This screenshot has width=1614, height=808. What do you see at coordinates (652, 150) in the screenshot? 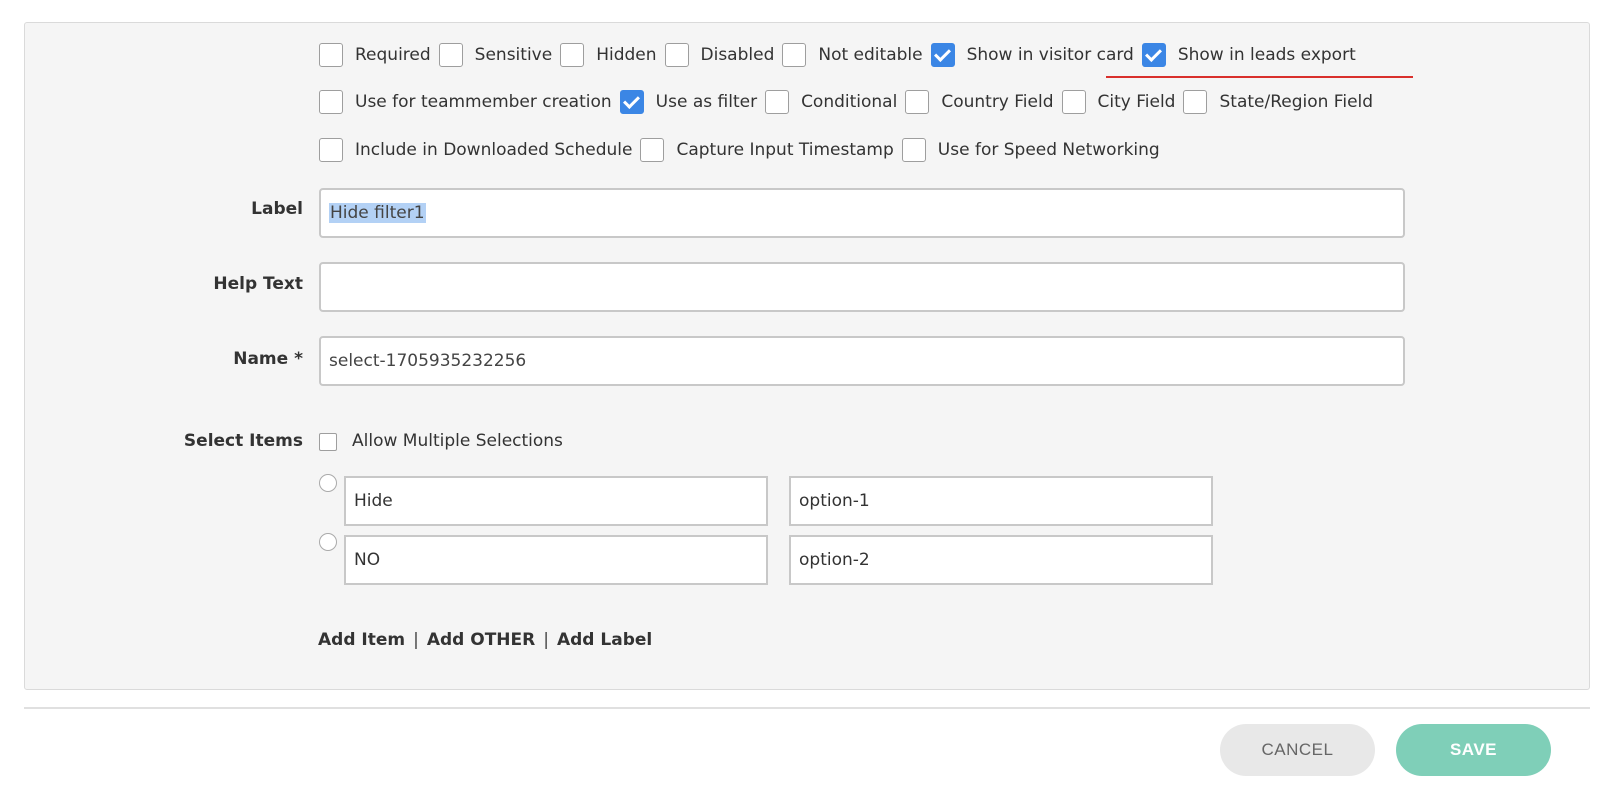
I see `capture-timestamp-checkbox` at bounding box center [652, 150].